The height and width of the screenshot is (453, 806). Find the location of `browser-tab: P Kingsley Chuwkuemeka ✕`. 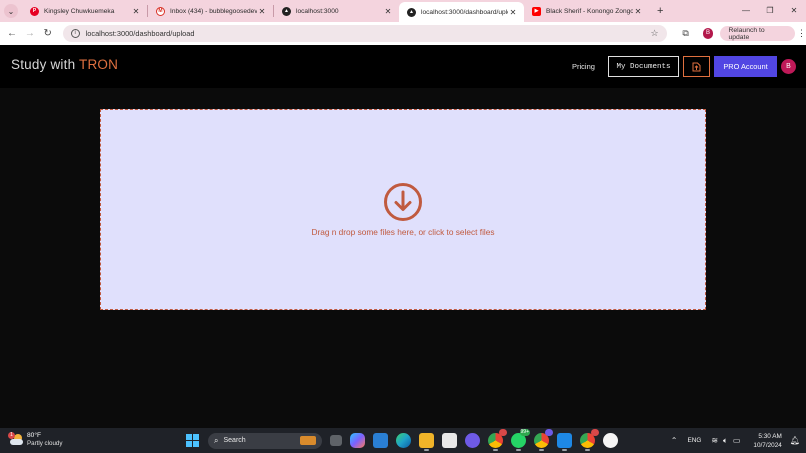

browser-tab: P Kingsley Chuwkuemeka ✕ is located at coordinates (84, 11).